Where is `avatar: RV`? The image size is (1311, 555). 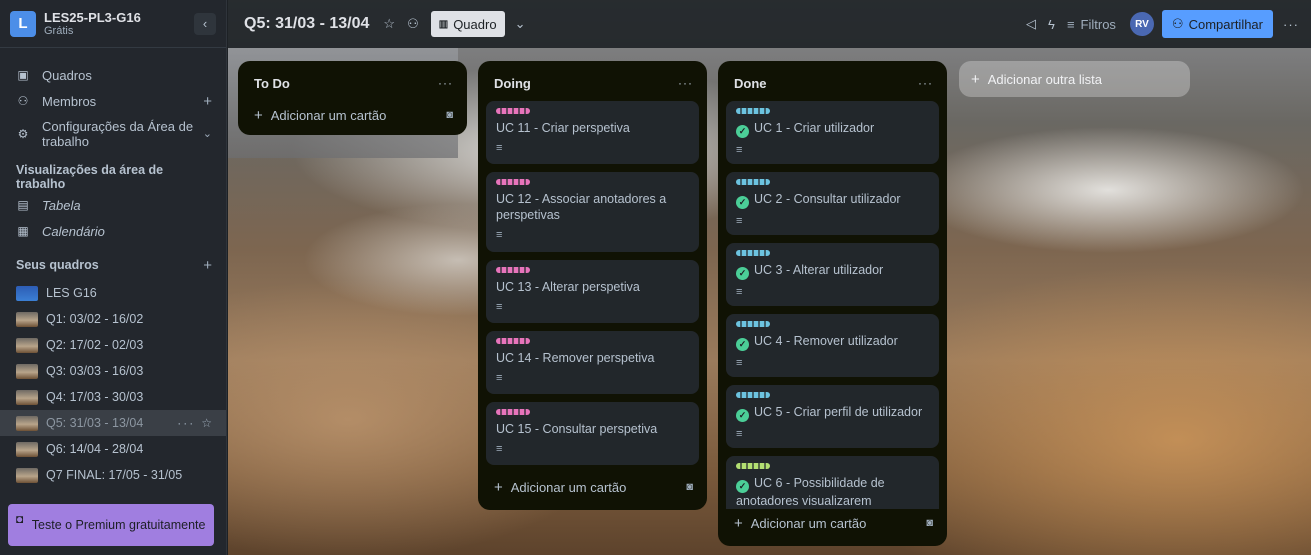
avatar: RV is located at coordinates (1141, 24).